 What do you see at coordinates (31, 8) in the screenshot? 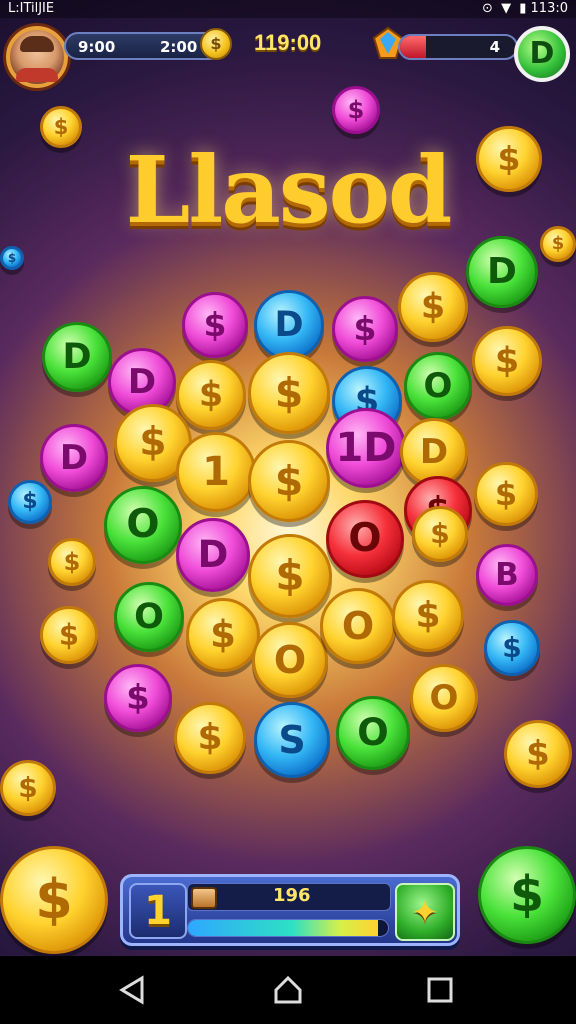
I see `status-left-text: L:ITilJIE` at bounding box center [31, 8].